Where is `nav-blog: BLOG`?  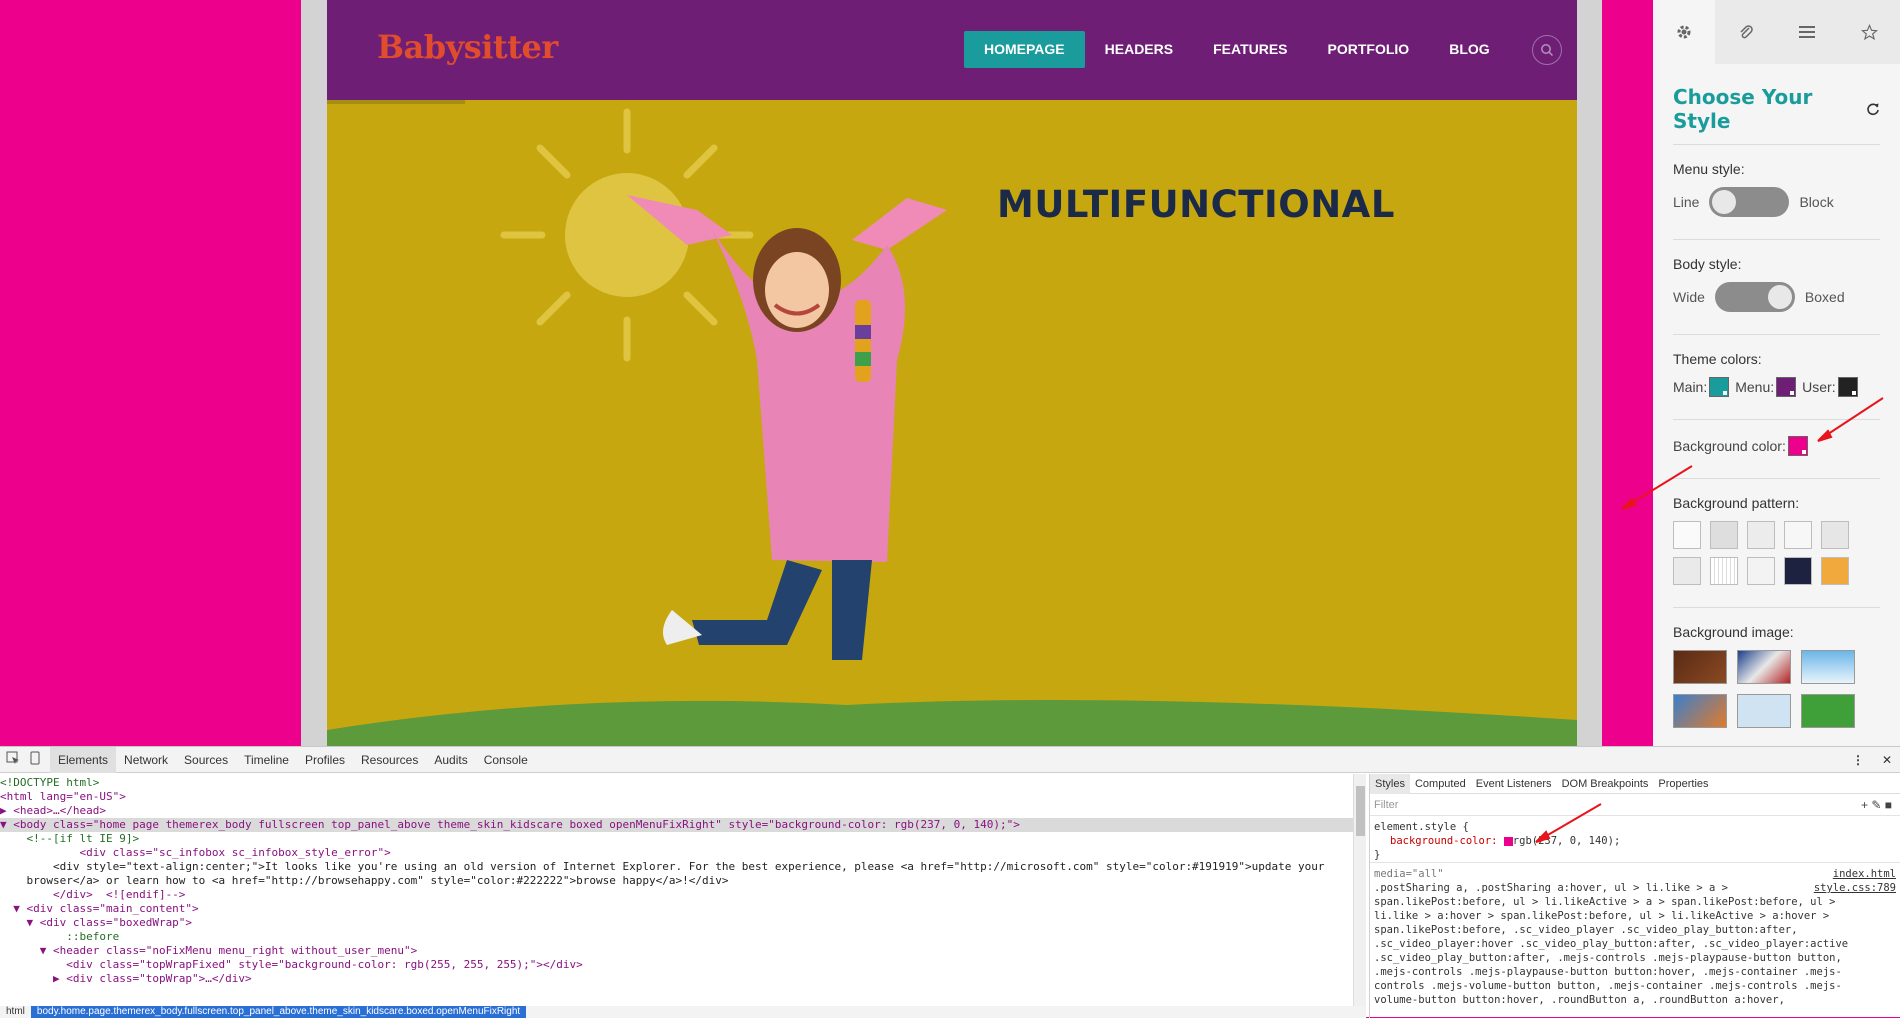 nav-blog: BLOG is located at coordinates (1469, 49).